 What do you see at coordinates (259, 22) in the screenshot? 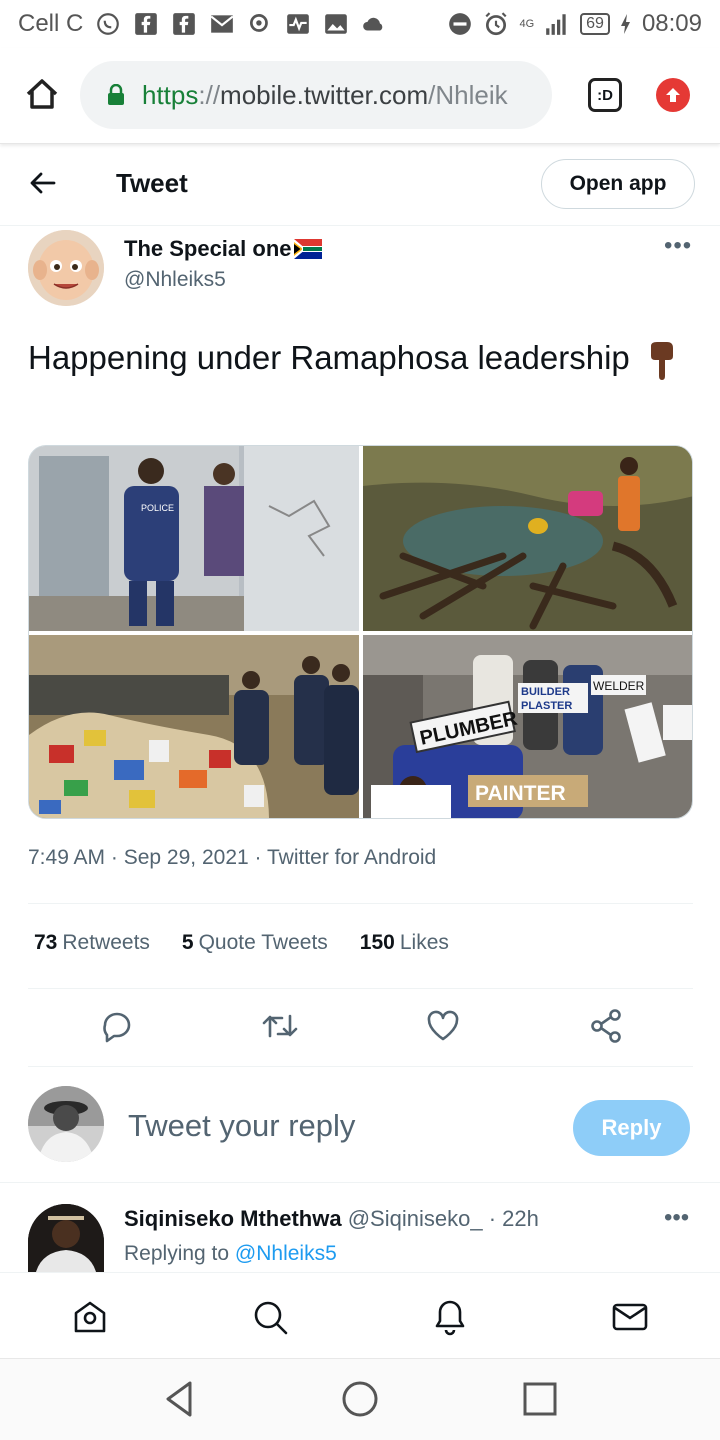
I see `location-icon` at bounding box center [259, 22].